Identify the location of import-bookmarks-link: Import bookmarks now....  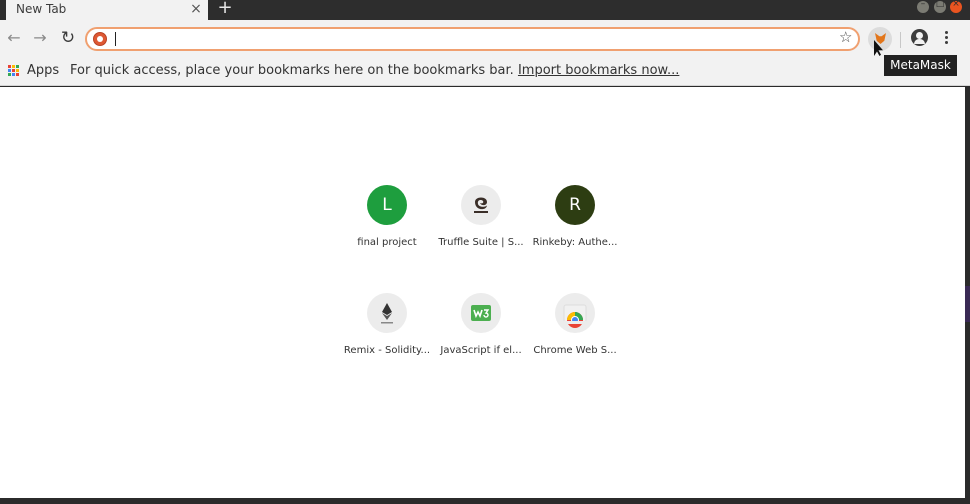
(598, 70).